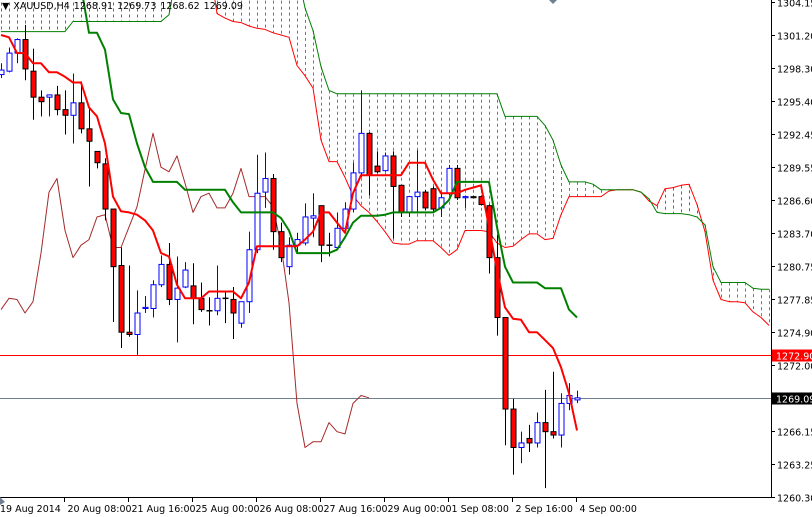 This screenshot has width=812, height=517. Describe the element at coordinates (480, 509) in the screenshot. I see `time-tick-label: 1 Sep 08:00` at that location.